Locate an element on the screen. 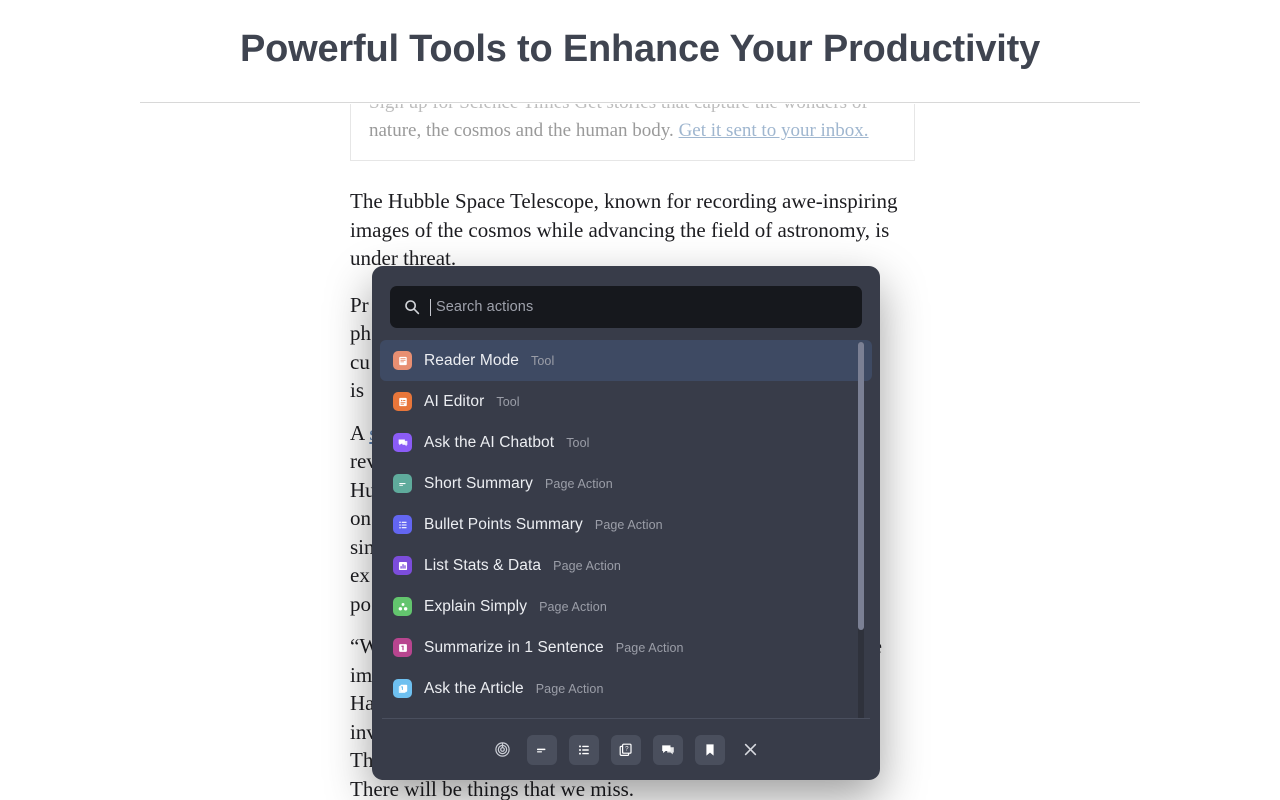  action-label: AI Editor is located at coordinates (454, 401).